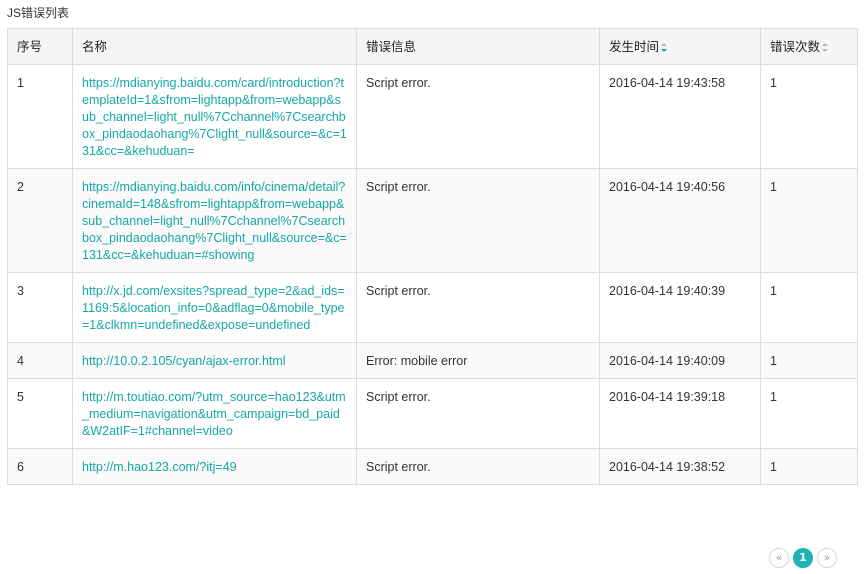  What do you see at coordinates (779, 558) in the screenshot?
I see `prev-page-button: «` at bounding box center [779, 558].